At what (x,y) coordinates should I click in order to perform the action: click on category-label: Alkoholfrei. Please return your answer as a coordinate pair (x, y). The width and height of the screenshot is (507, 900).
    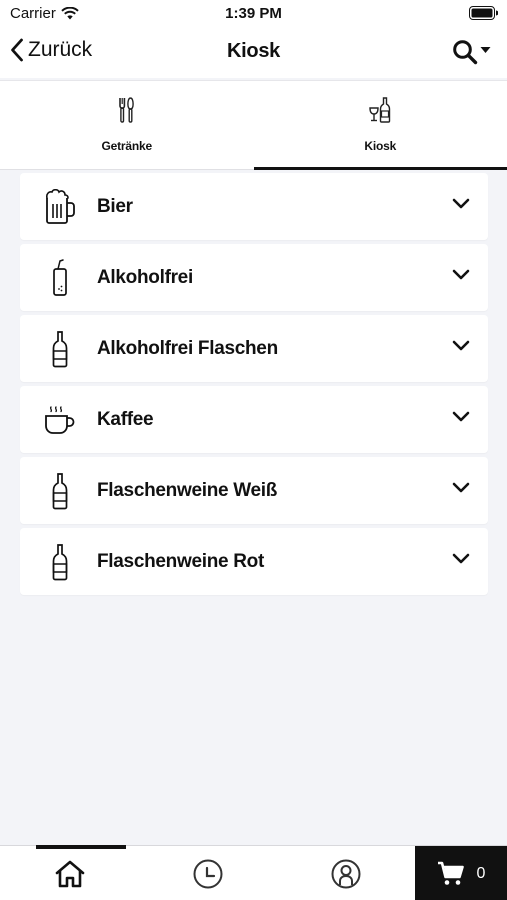
    Looking at the image, I should click on (145, 277).